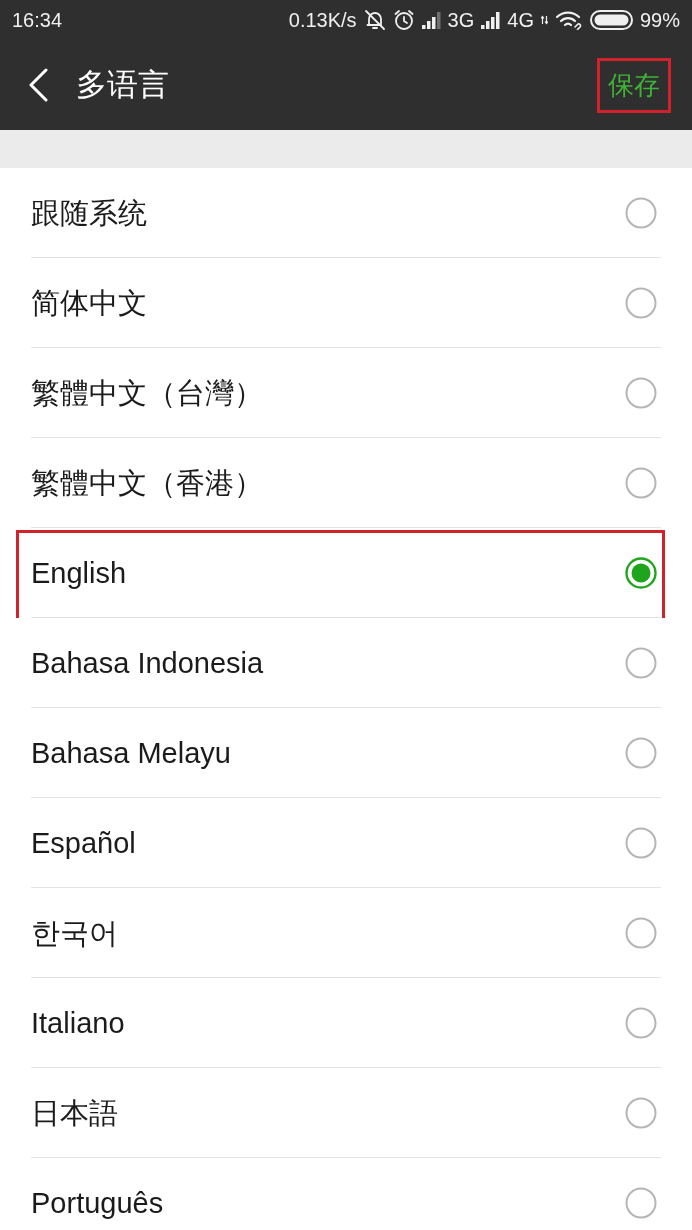  What do you see at coordinates (403, 20) in the screenshot?
I see `alarm-clock-icon` at bounding box center [403, 20].